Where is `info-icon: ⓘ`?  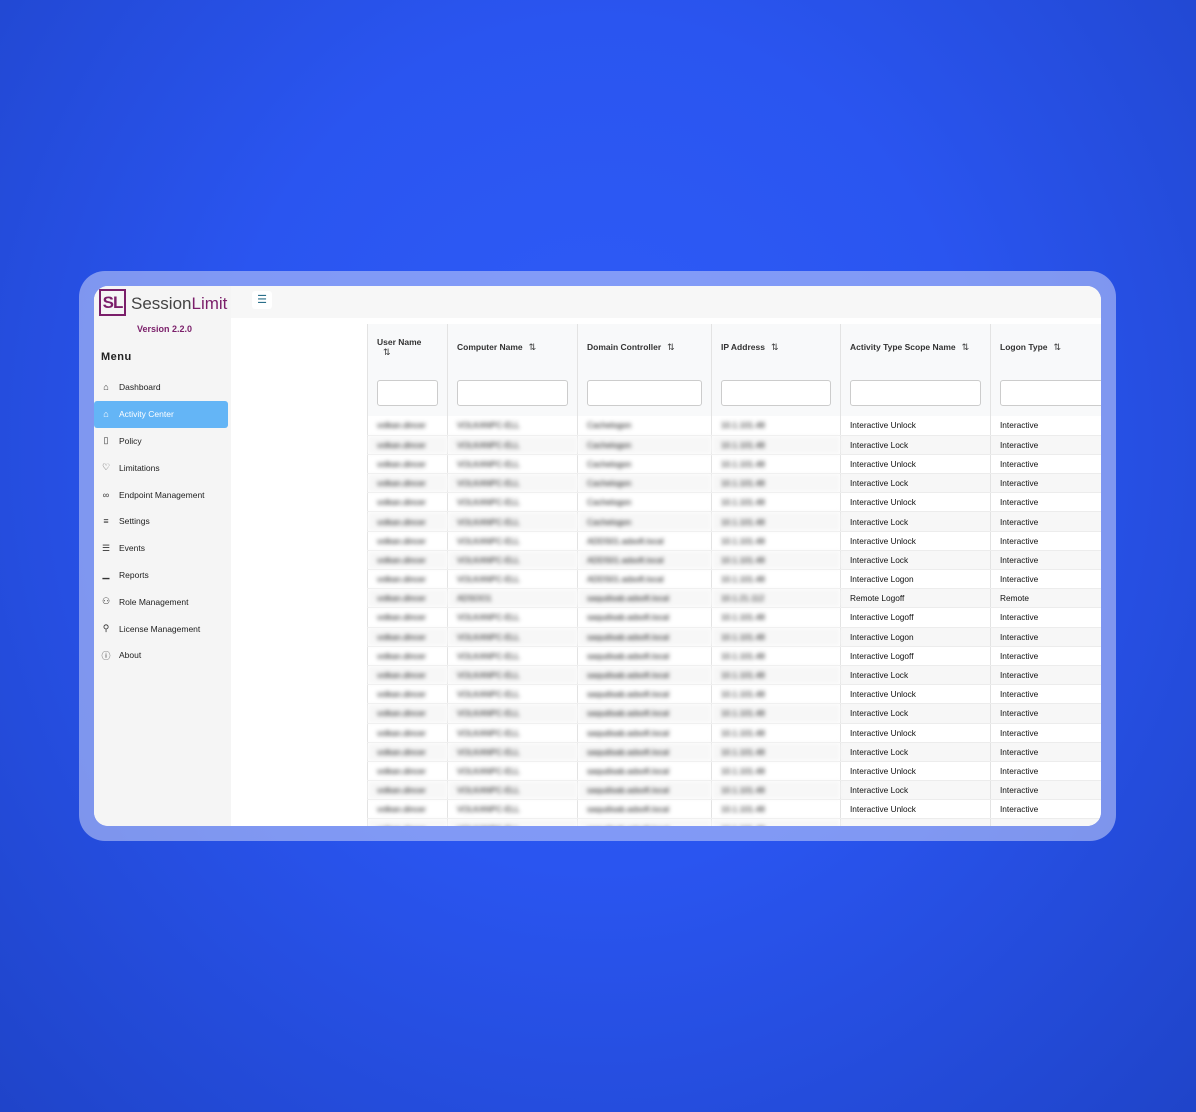
info-icon: ⓘ is located at coordinates (106, 655).